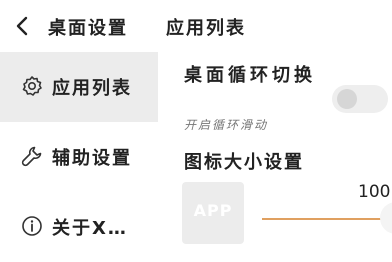  I want to click on loop-switch-subtitle: 开启循环滑动, so click(226, 125).